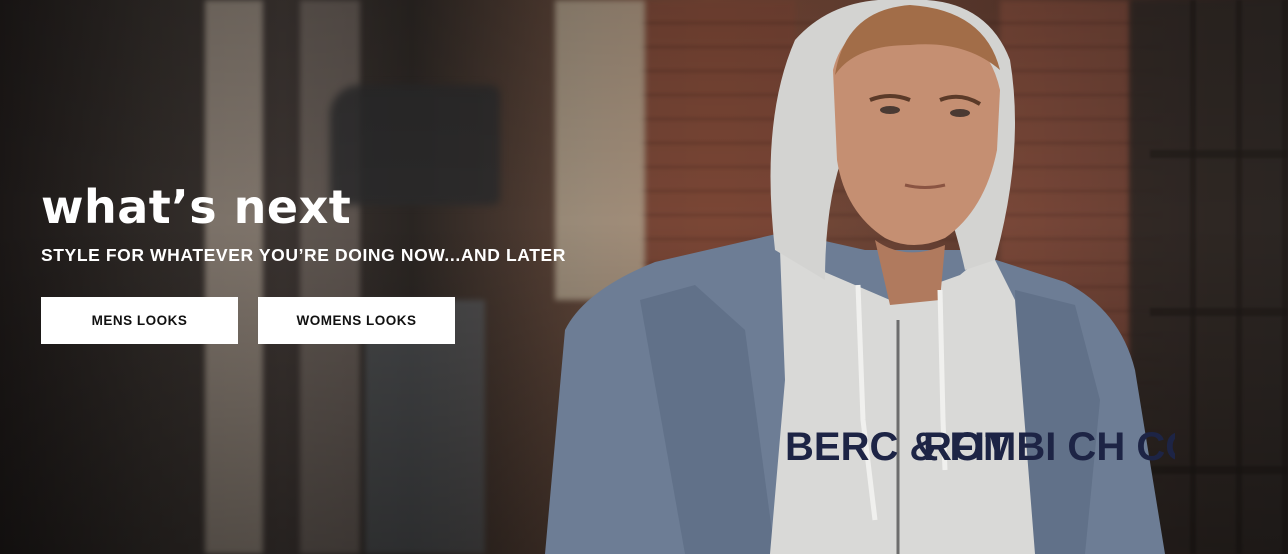  I want to click on mens-looks-button: MENS LOOKS, so click(139, 320).